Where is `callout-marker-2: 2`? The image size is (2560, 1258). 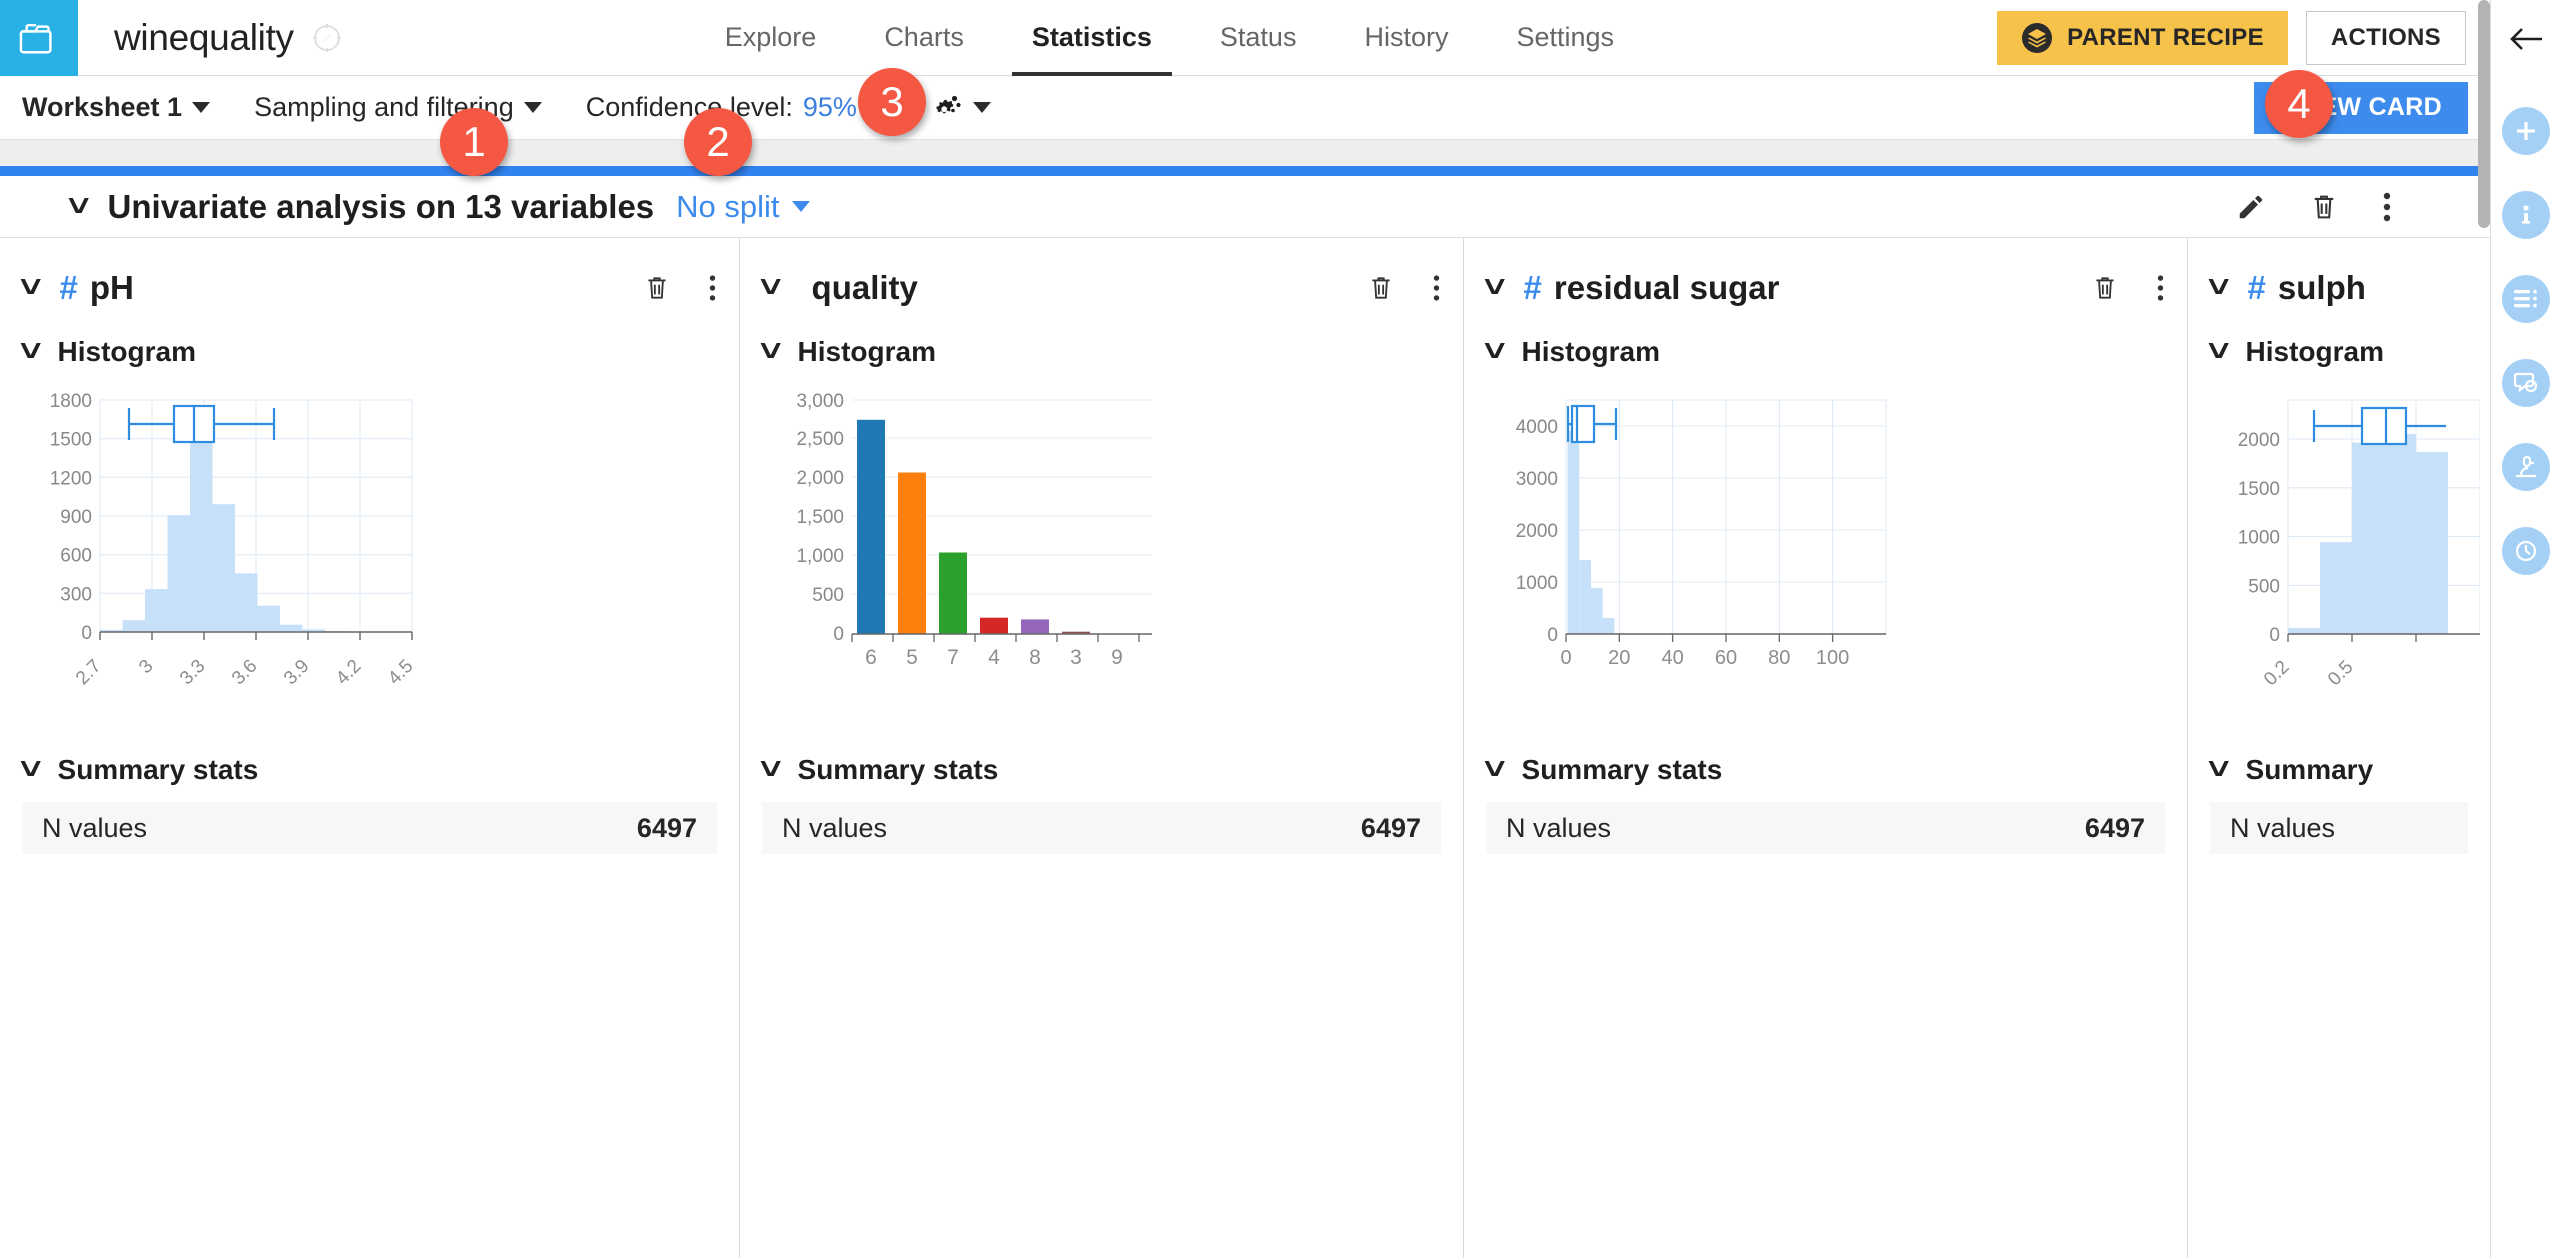
callout-marker-2: 2 is located at coordinates (718, 142).